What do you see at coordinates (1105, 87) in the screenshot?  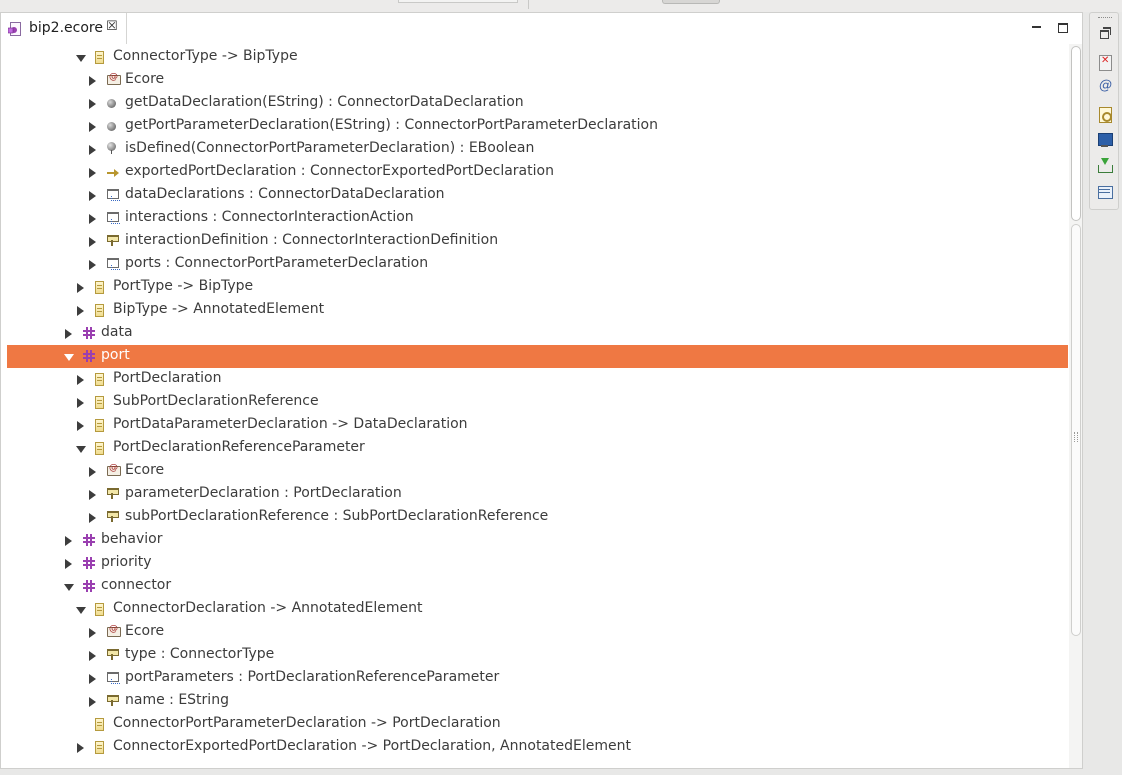 I see `javadoc-icon` at bounding box center [1105, 87].